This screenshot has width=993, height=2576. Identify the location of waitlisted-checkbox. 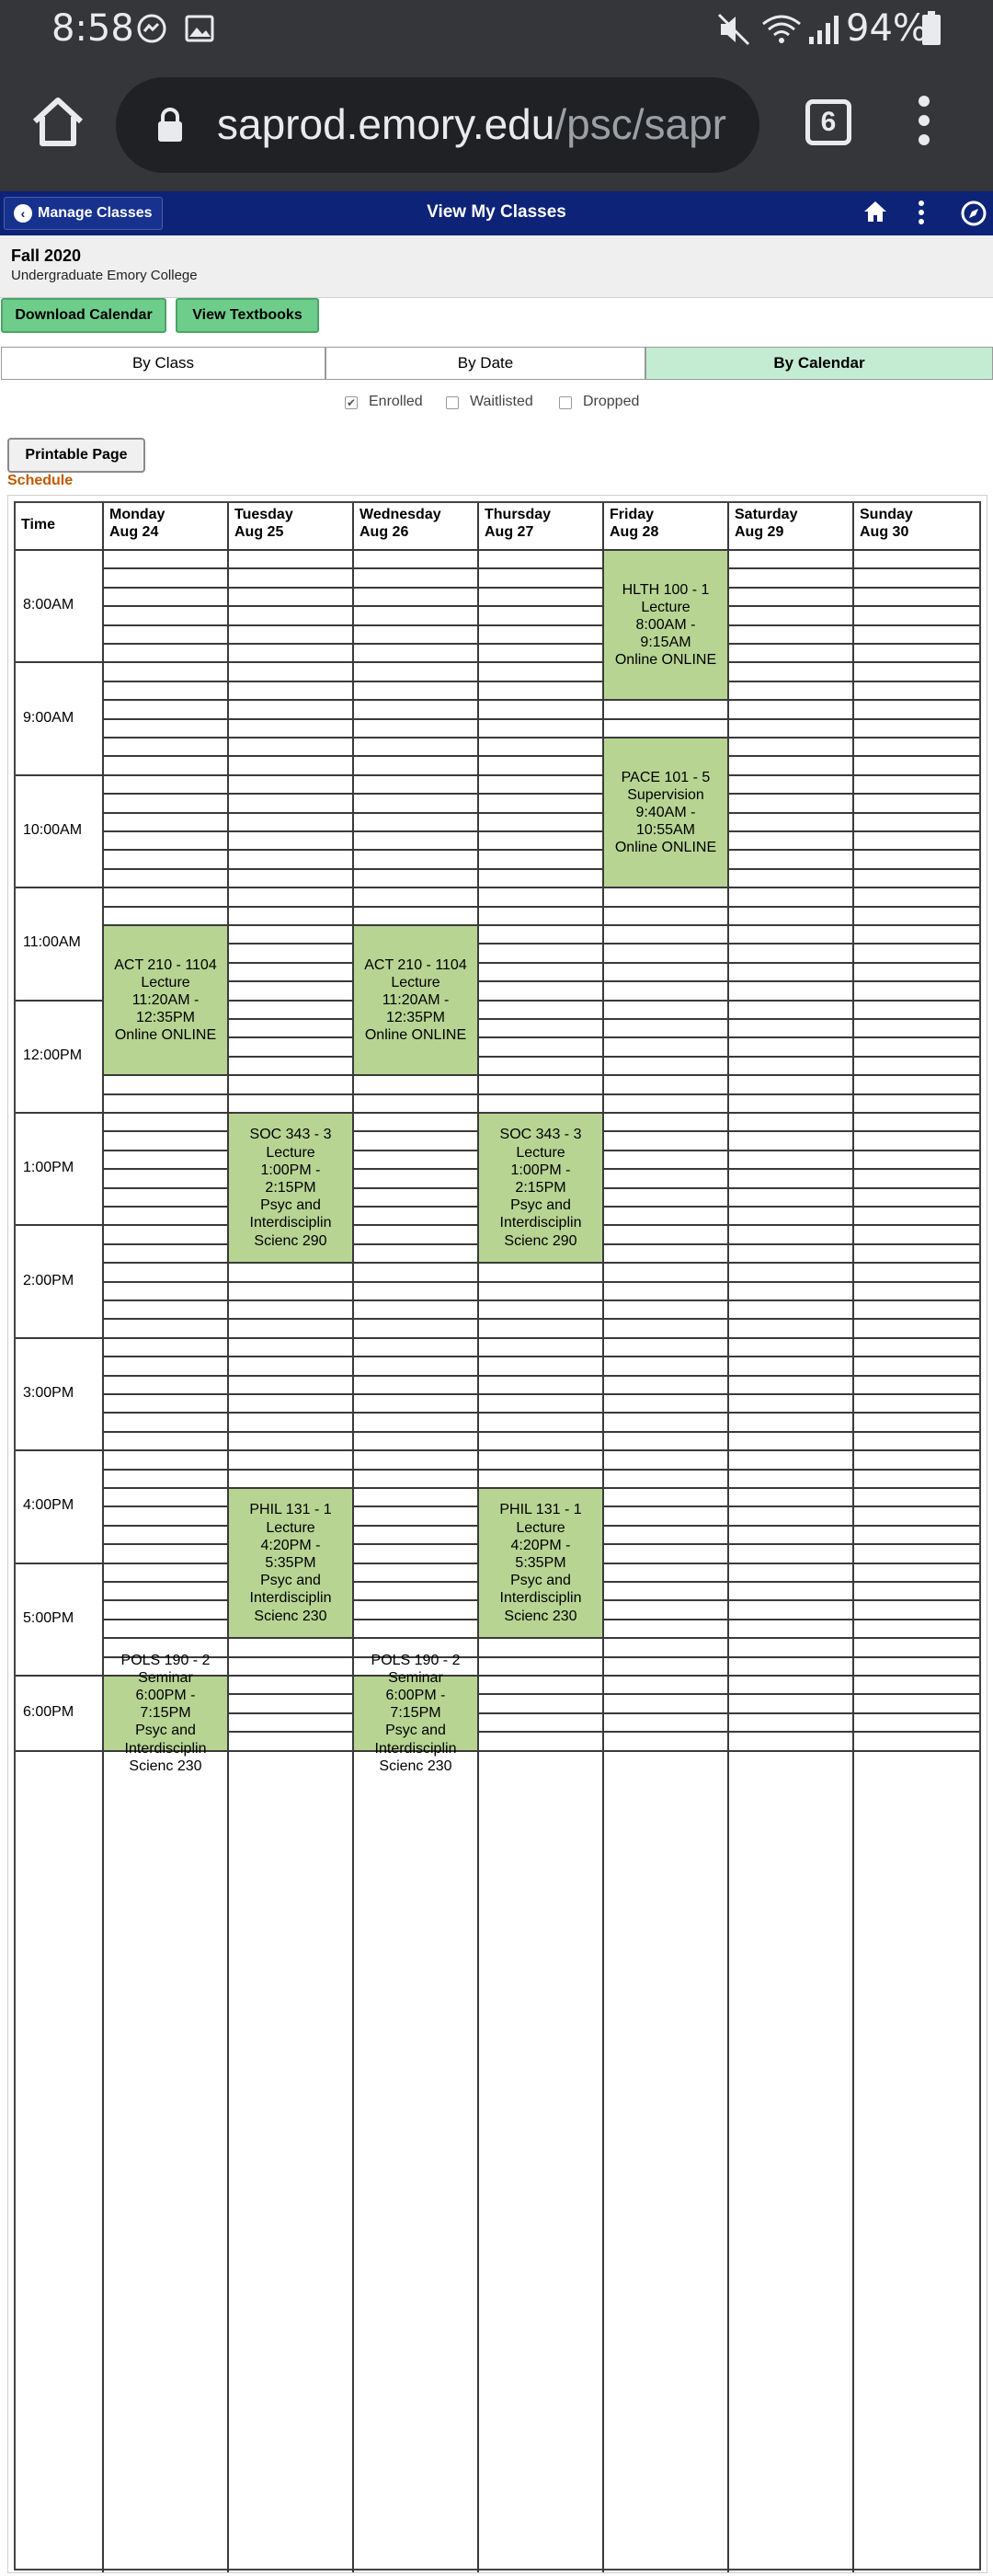
(452, 402).